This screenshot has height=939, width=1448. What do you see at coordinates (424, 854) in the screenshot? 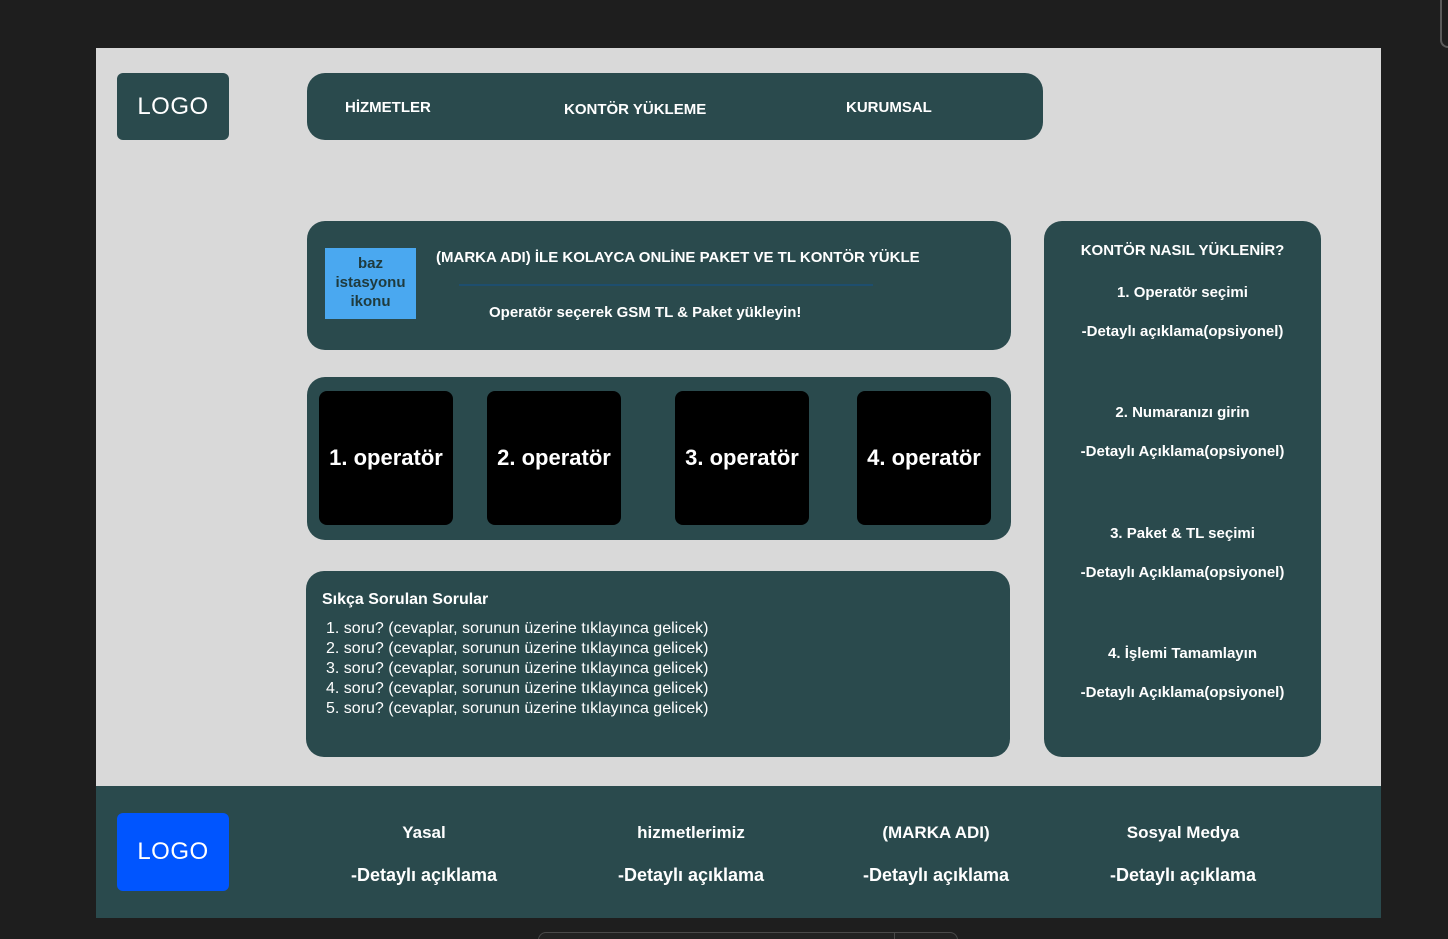
I see `footer-column-yasal: Yasal -Detaylı açıklama` at bounding box center [424, 854].